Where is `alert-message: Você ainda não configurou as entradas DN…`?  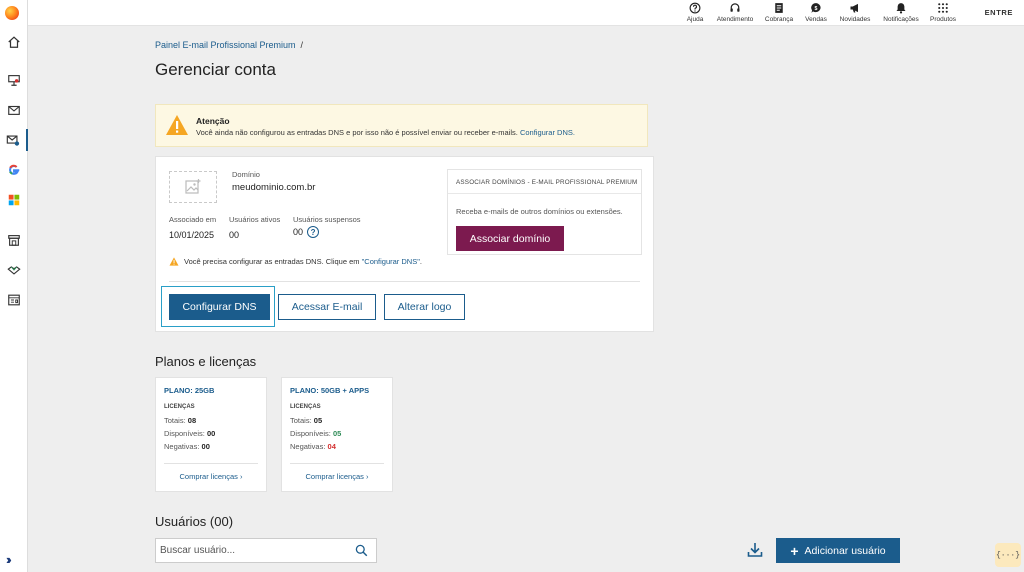 alert-message: Você ainda não configurou as entradas DN… is located at coordinates (357, 132).